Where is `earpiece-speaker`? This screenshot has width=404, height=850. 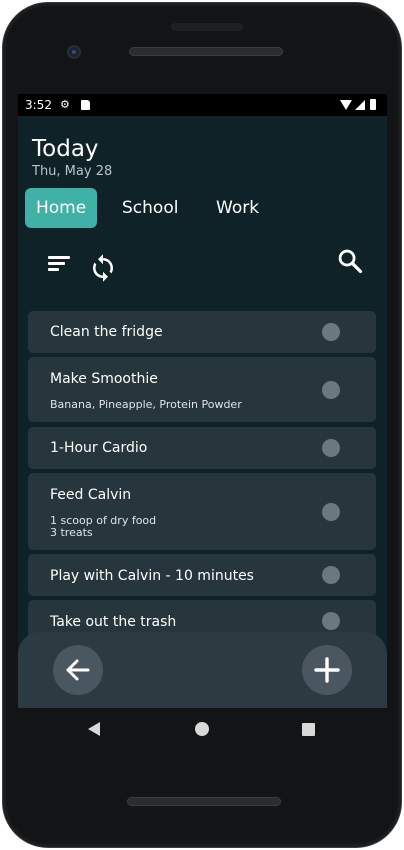 earpiece-speaker is located at coordinates (206, 51).